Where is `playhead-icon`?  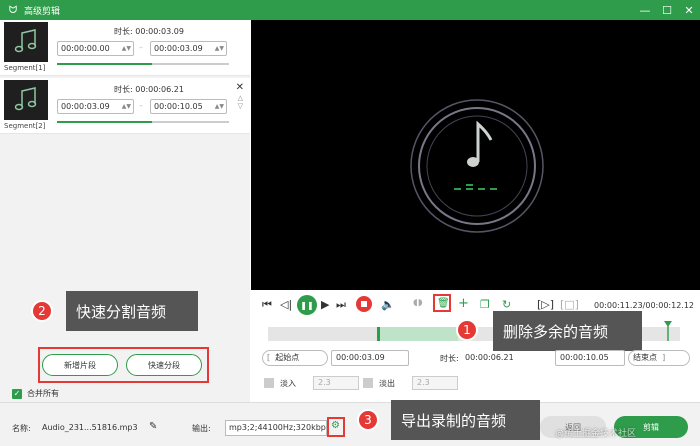
playhead-icon is located at coordinates (668, 331).